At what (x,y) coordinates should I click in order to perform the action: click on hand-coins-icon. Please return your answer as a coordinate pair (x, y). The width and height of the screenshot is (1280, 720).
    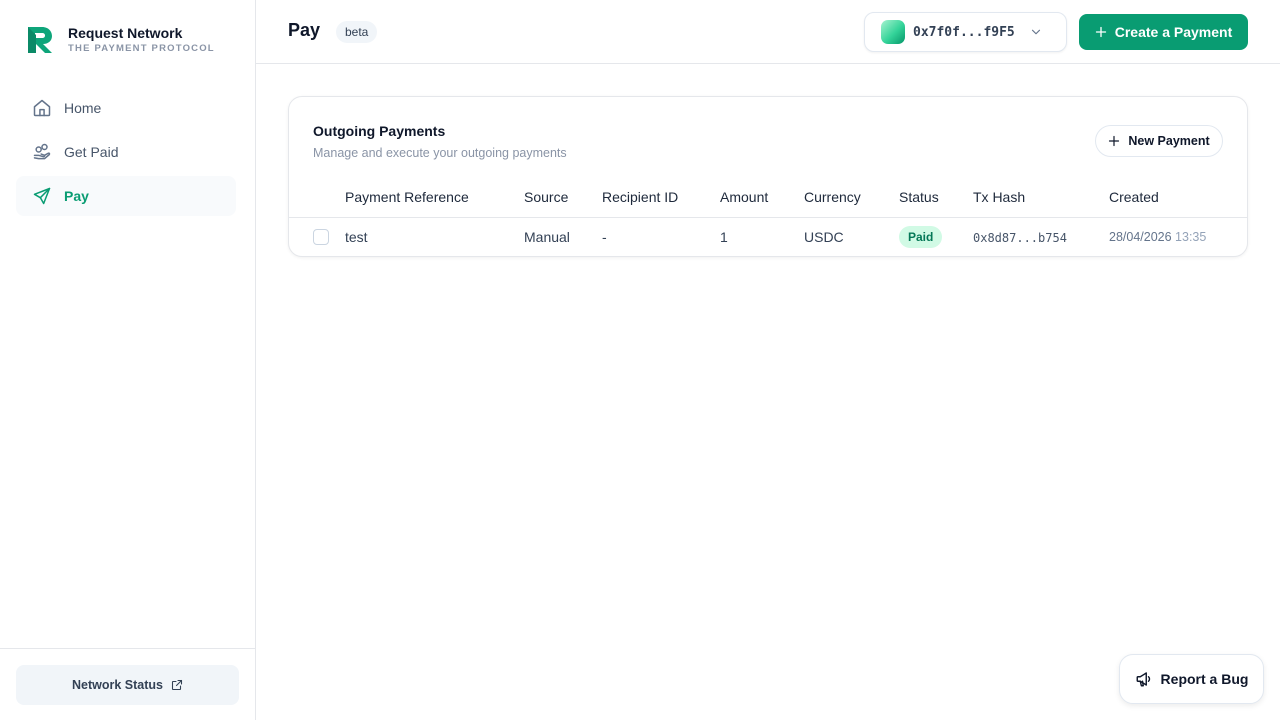
    Looking at the image, I should click on (42, 151).